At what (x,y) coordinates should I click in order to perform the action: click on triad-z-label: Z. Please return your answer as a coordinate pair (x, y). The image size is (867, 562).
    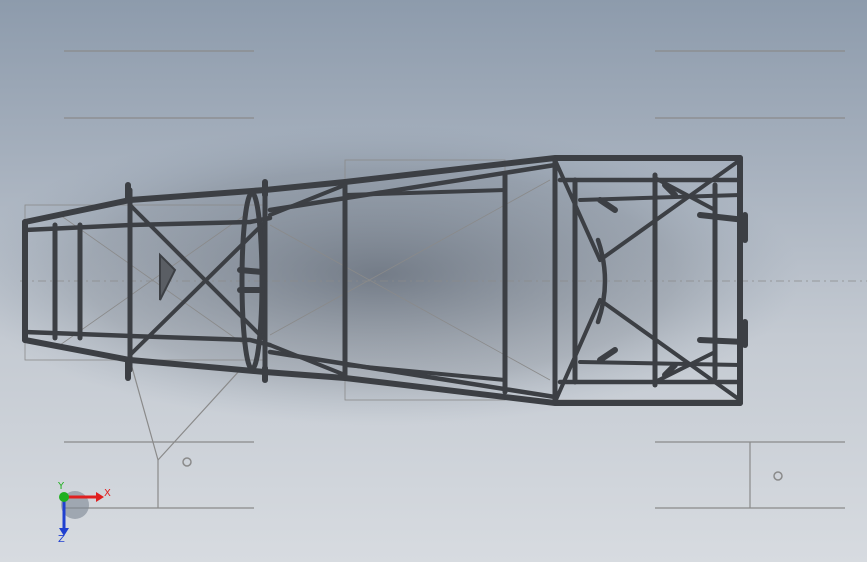
    Looking at the image, I should click on (61, 539).